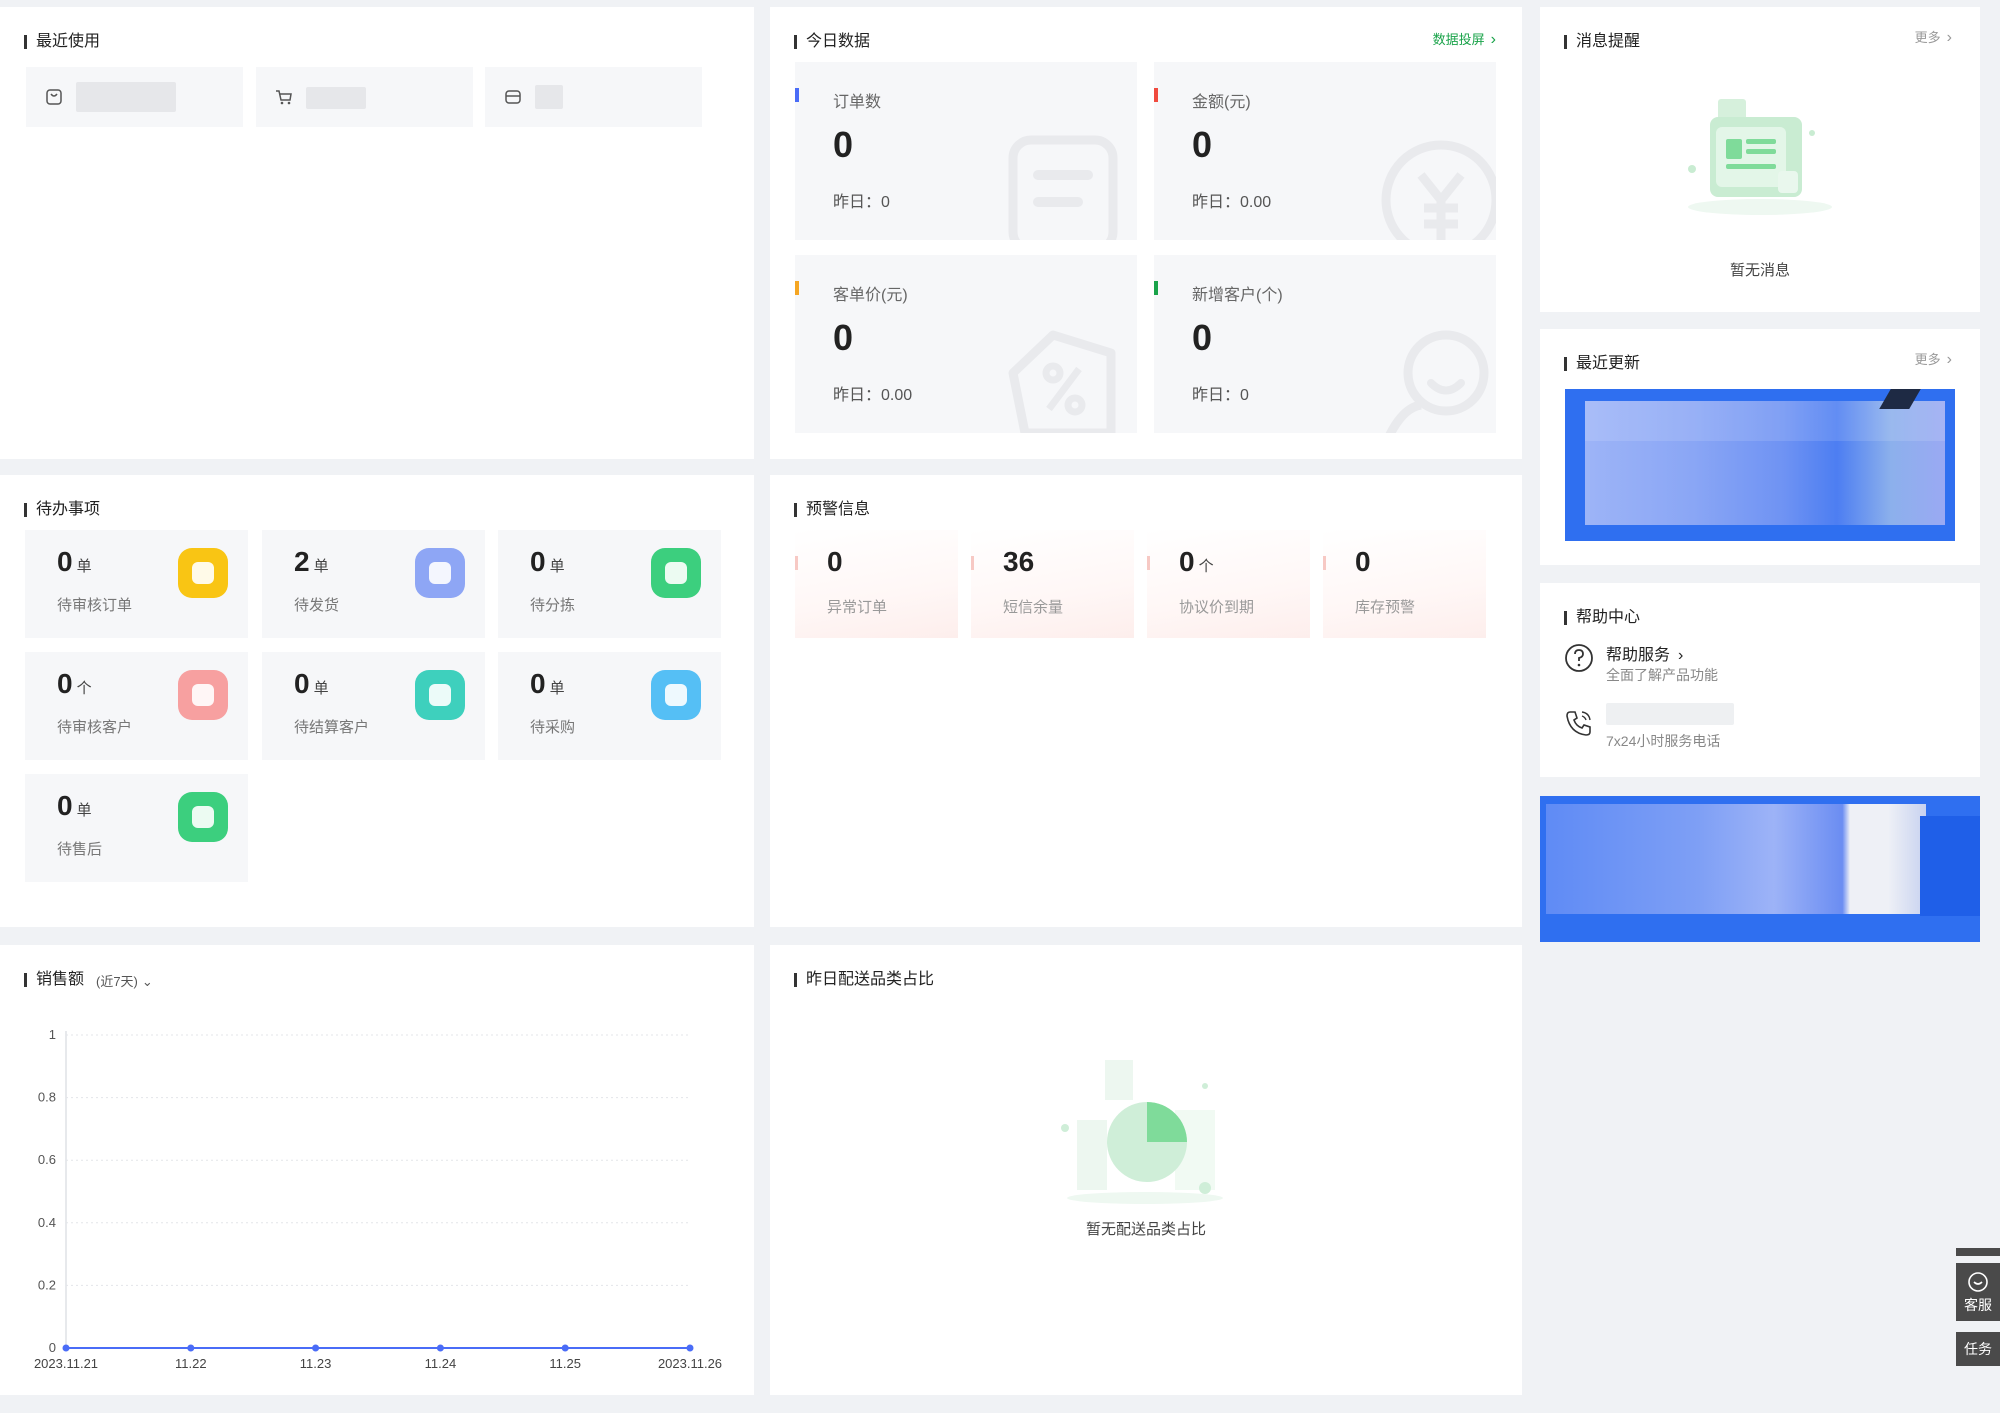 Image resolution: width=2000 pixels, height=1413 pixels. Describe the element at coordinates (373, 706) in the screenshot. I see `todo-pending-settlement: 0单 待结算客户` at that location.